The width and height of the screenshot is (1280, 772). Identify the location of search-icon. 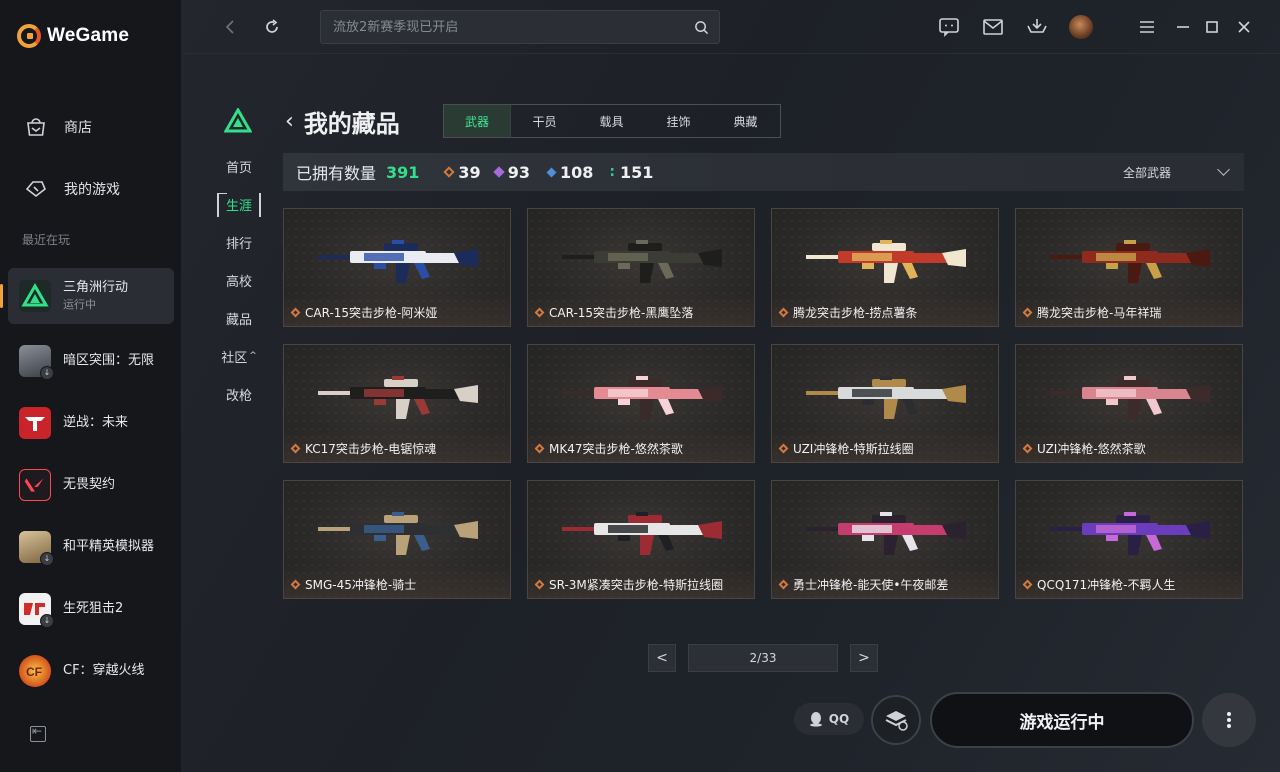
(701, 27).